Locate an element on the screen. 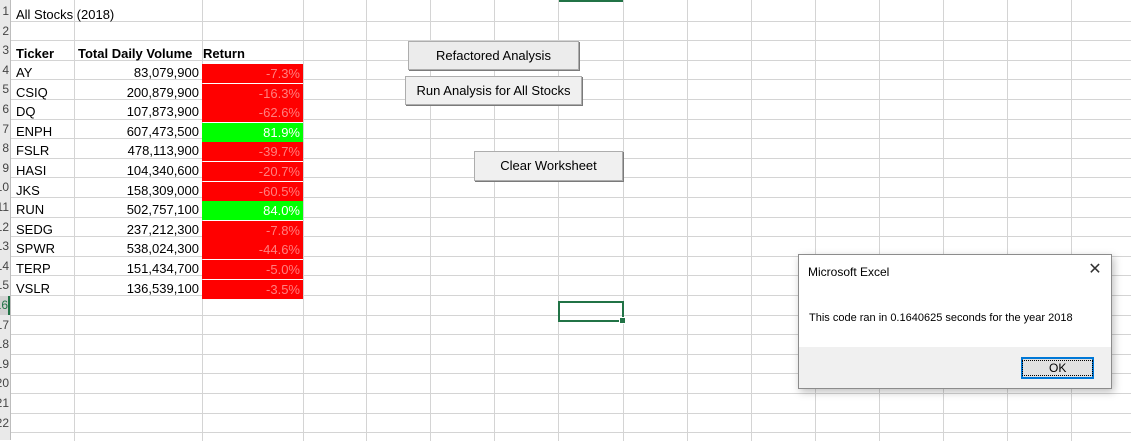 This screenshot has height=441, width=1131. row-number: 10 is located at coordinates (4, 187).